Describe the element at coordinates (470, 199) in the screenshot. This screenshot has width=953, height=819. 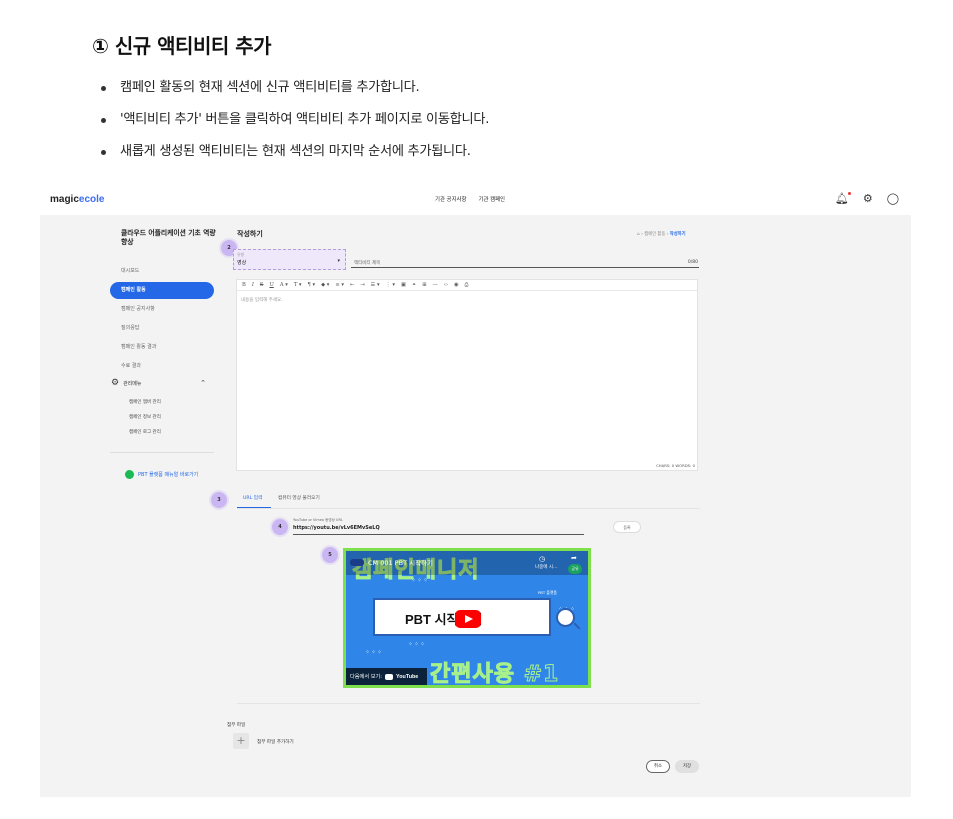
I see `top-nav: 기관 공지사항 기관 캠페인` at that location.